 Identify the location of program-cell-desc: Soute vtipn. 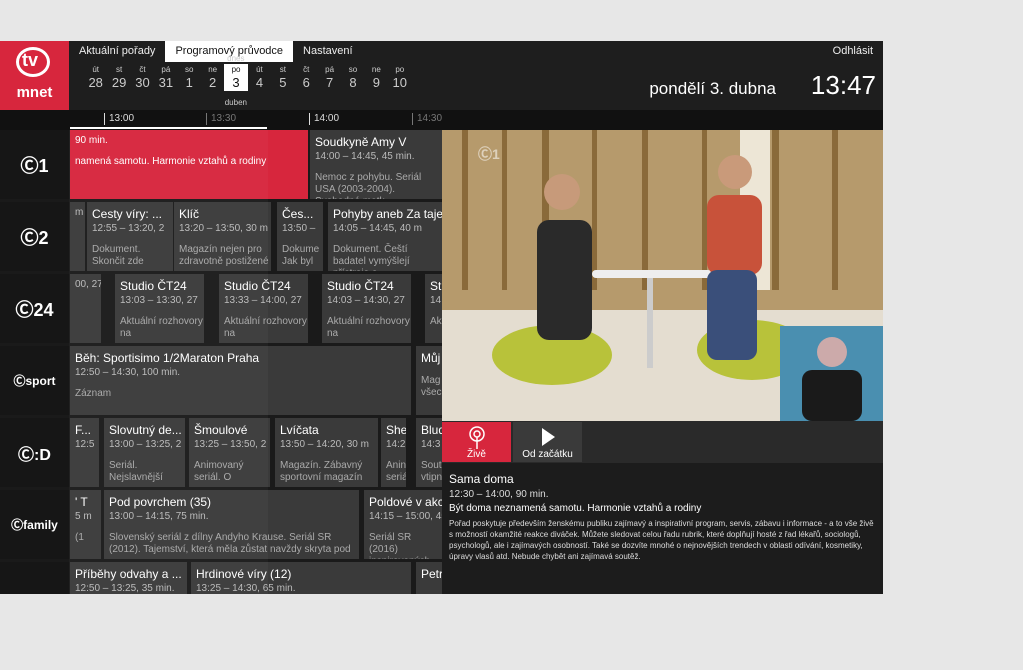
(431, 471).